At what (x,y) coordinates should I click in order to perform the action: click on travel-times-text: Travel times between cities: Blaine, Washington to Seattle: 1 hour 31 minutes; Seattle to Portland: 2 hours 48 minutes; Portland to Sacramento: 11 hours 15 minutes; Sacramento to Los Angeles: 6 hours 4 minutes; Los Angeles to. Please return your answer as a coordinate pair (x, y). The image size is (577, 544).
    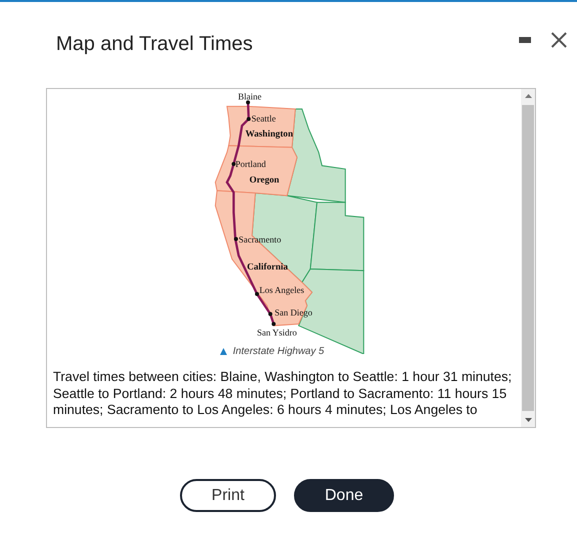
    Looking at the image, I should click on (283, 393).